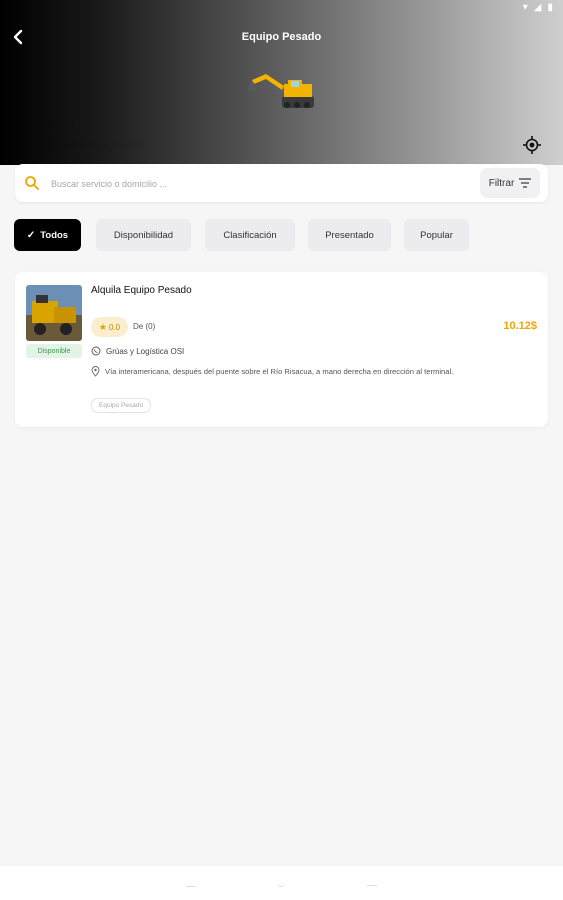 This screenshot has height=900, width=563. Describe the element at coordinates (114, 327) in the screenshot. I see `rating-value: 0.0` at that location.